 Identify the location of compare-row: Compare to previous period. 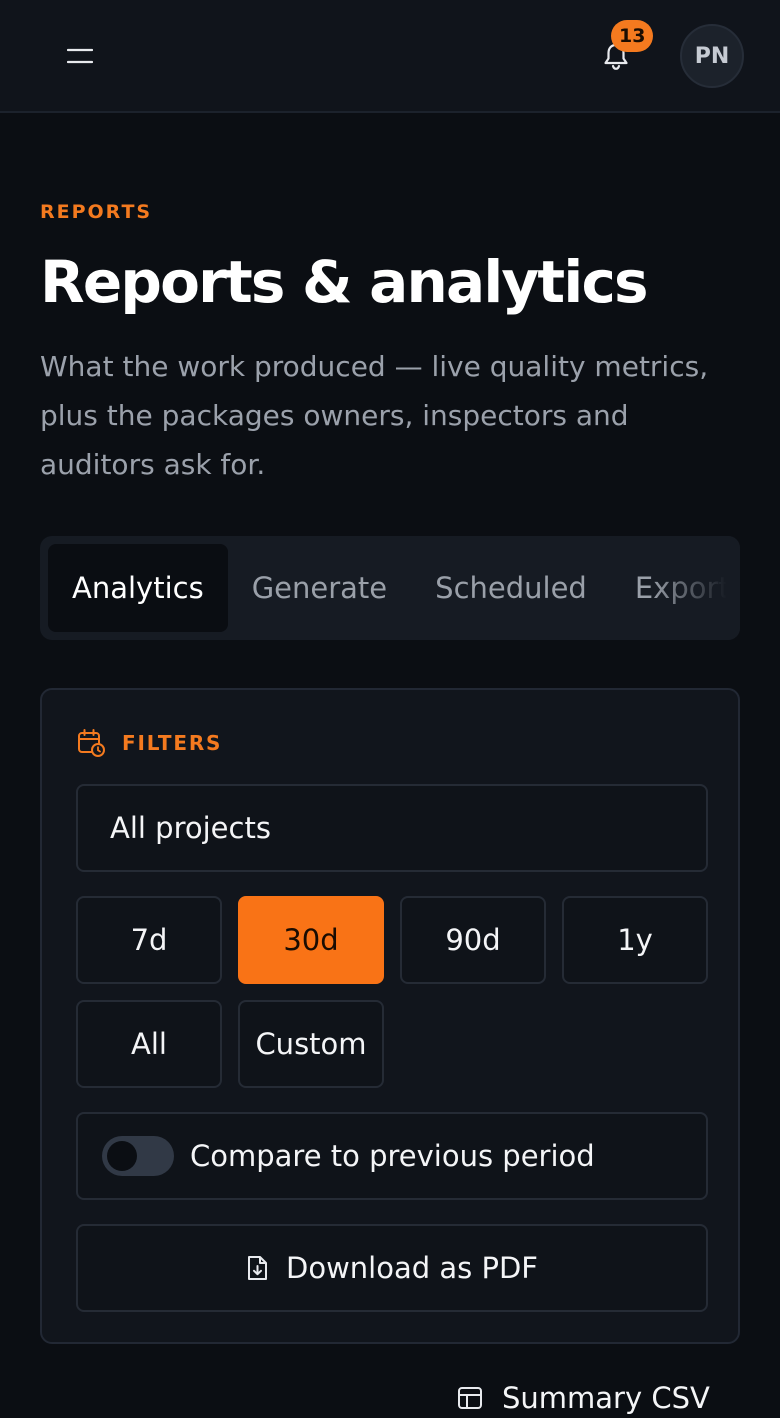
(392, 1156).